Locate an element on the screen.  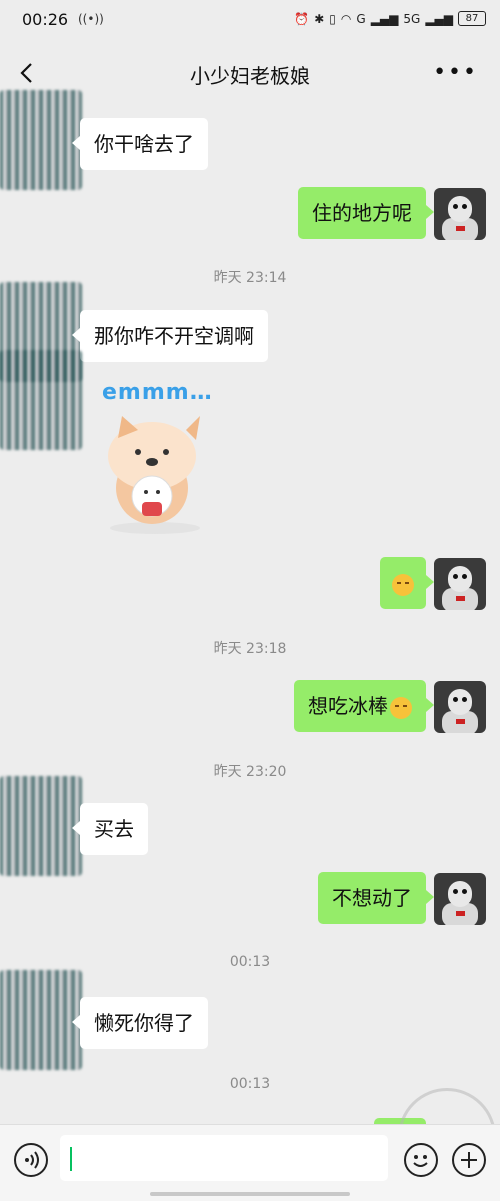
message-bubble-right: 住的地方呢 is located at coordinates (366, 213).